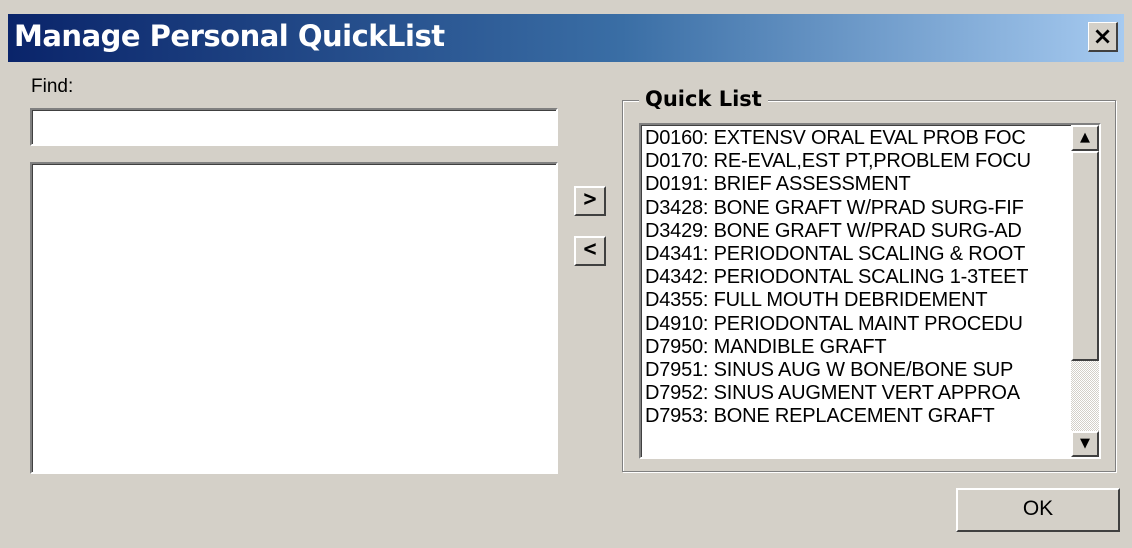  I want to click on list-item: D4355: FULL MOUTH DEBRIDEMENT, so click(858, 300).